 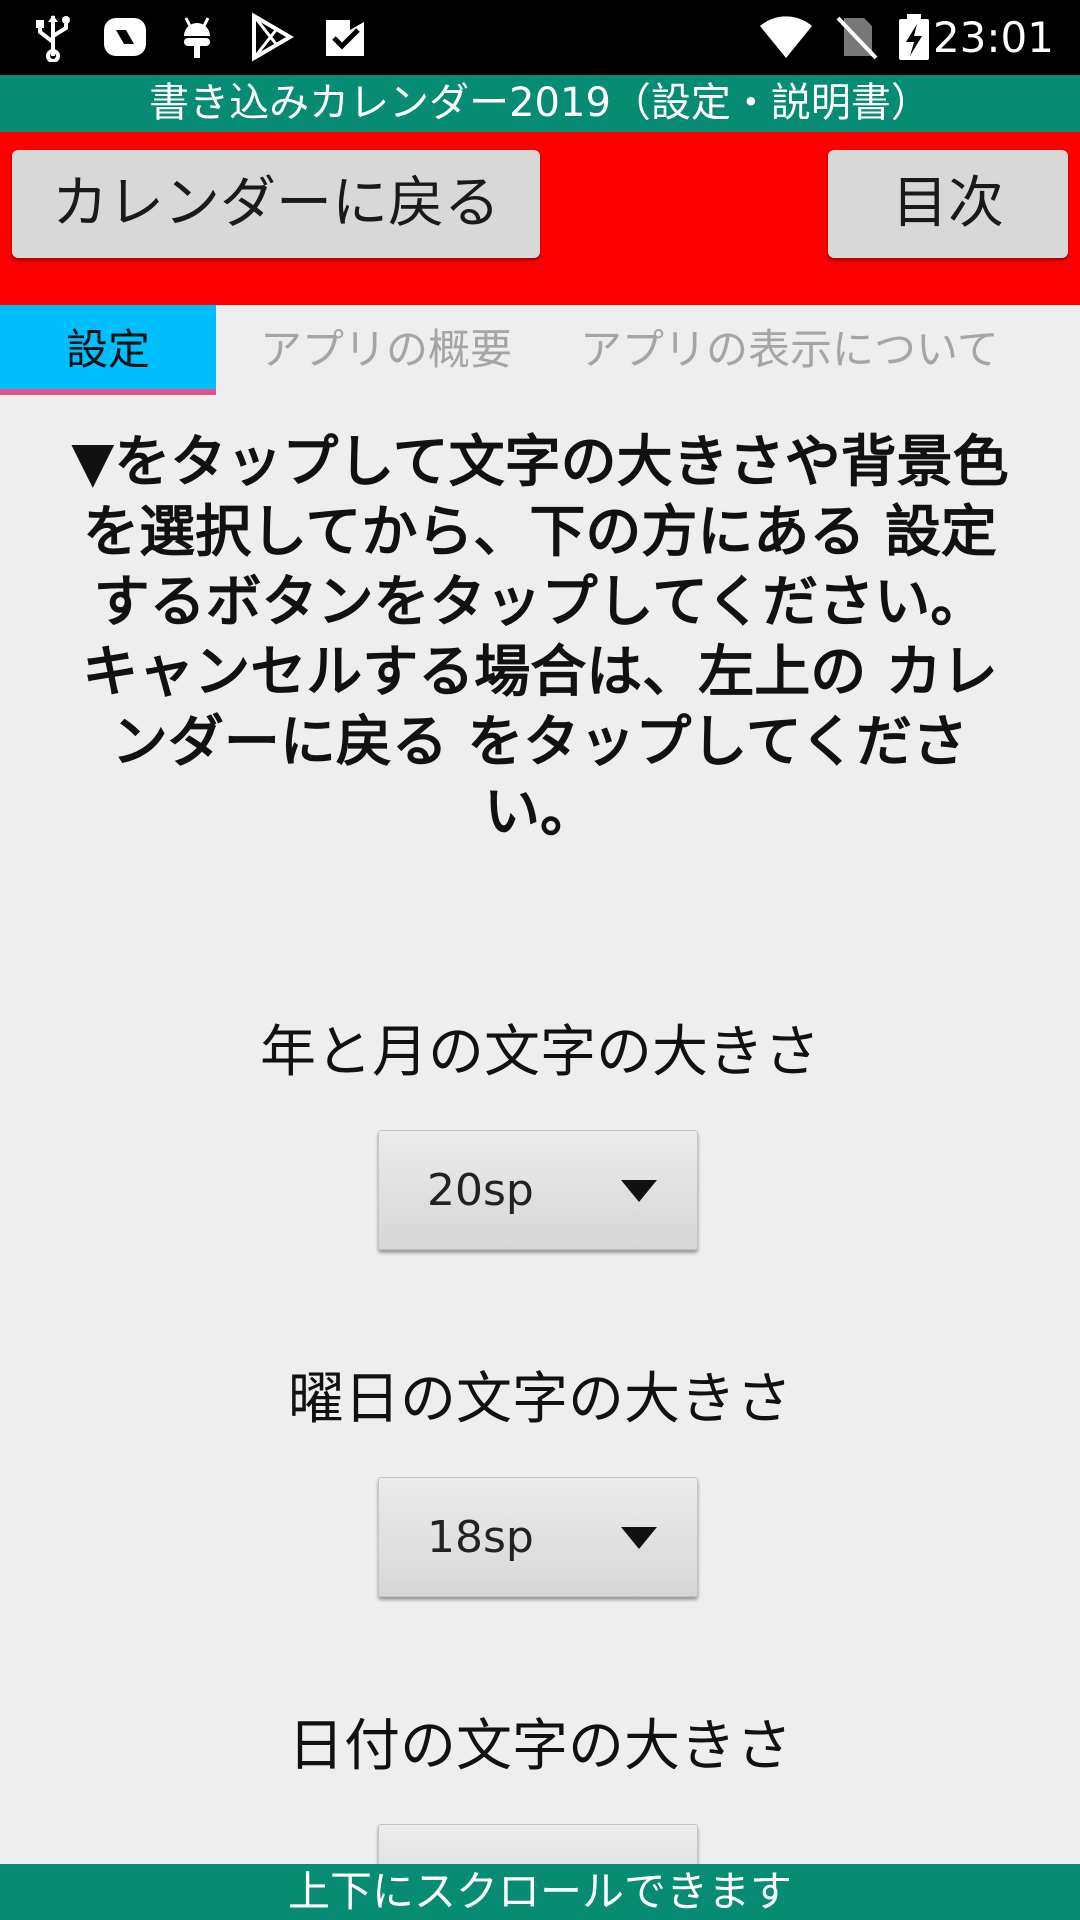 What do you see at coordinates (386, 350) in the screenshot?
I see `tab-app-overview: アプリの概要` at bounding box center [386, 350].